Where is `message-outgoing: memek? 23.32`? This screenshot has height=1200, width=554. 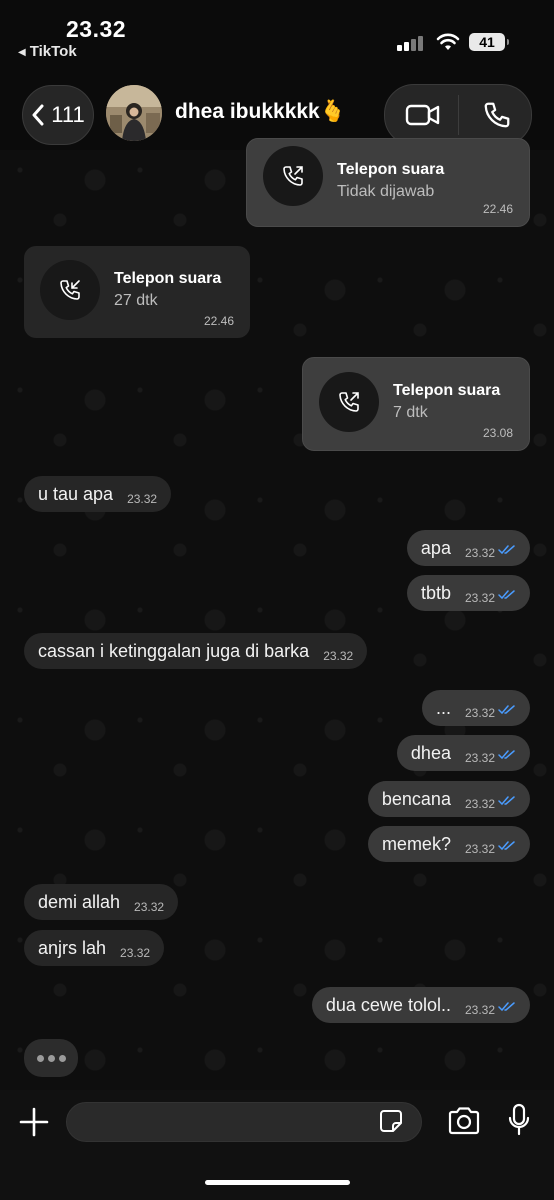
message-outgoing: memek? 23.32 is located at coordinates (448, 844).